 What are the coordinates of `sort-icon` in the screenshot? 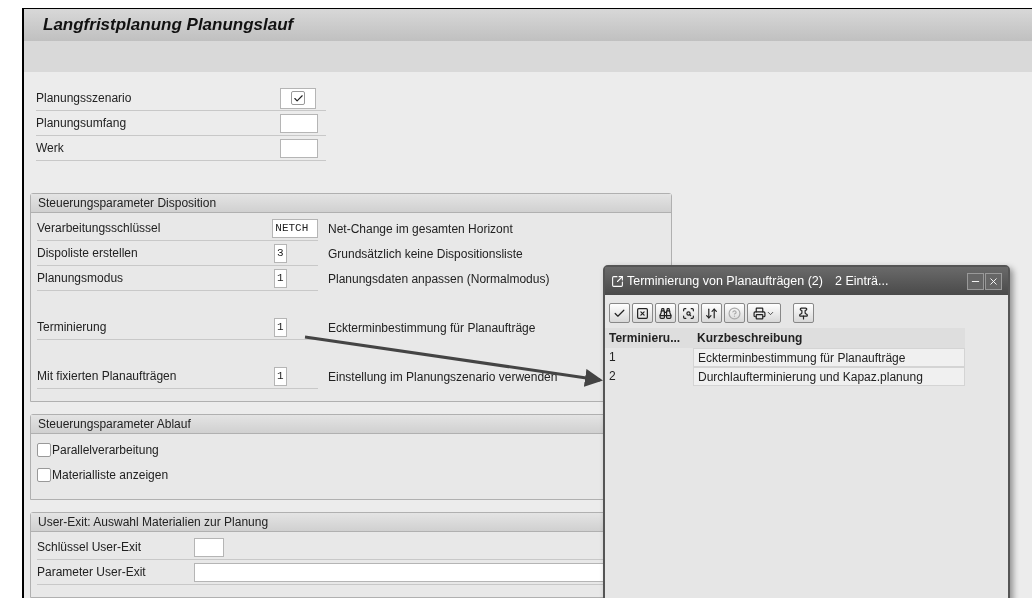 It's located at (711, 313).